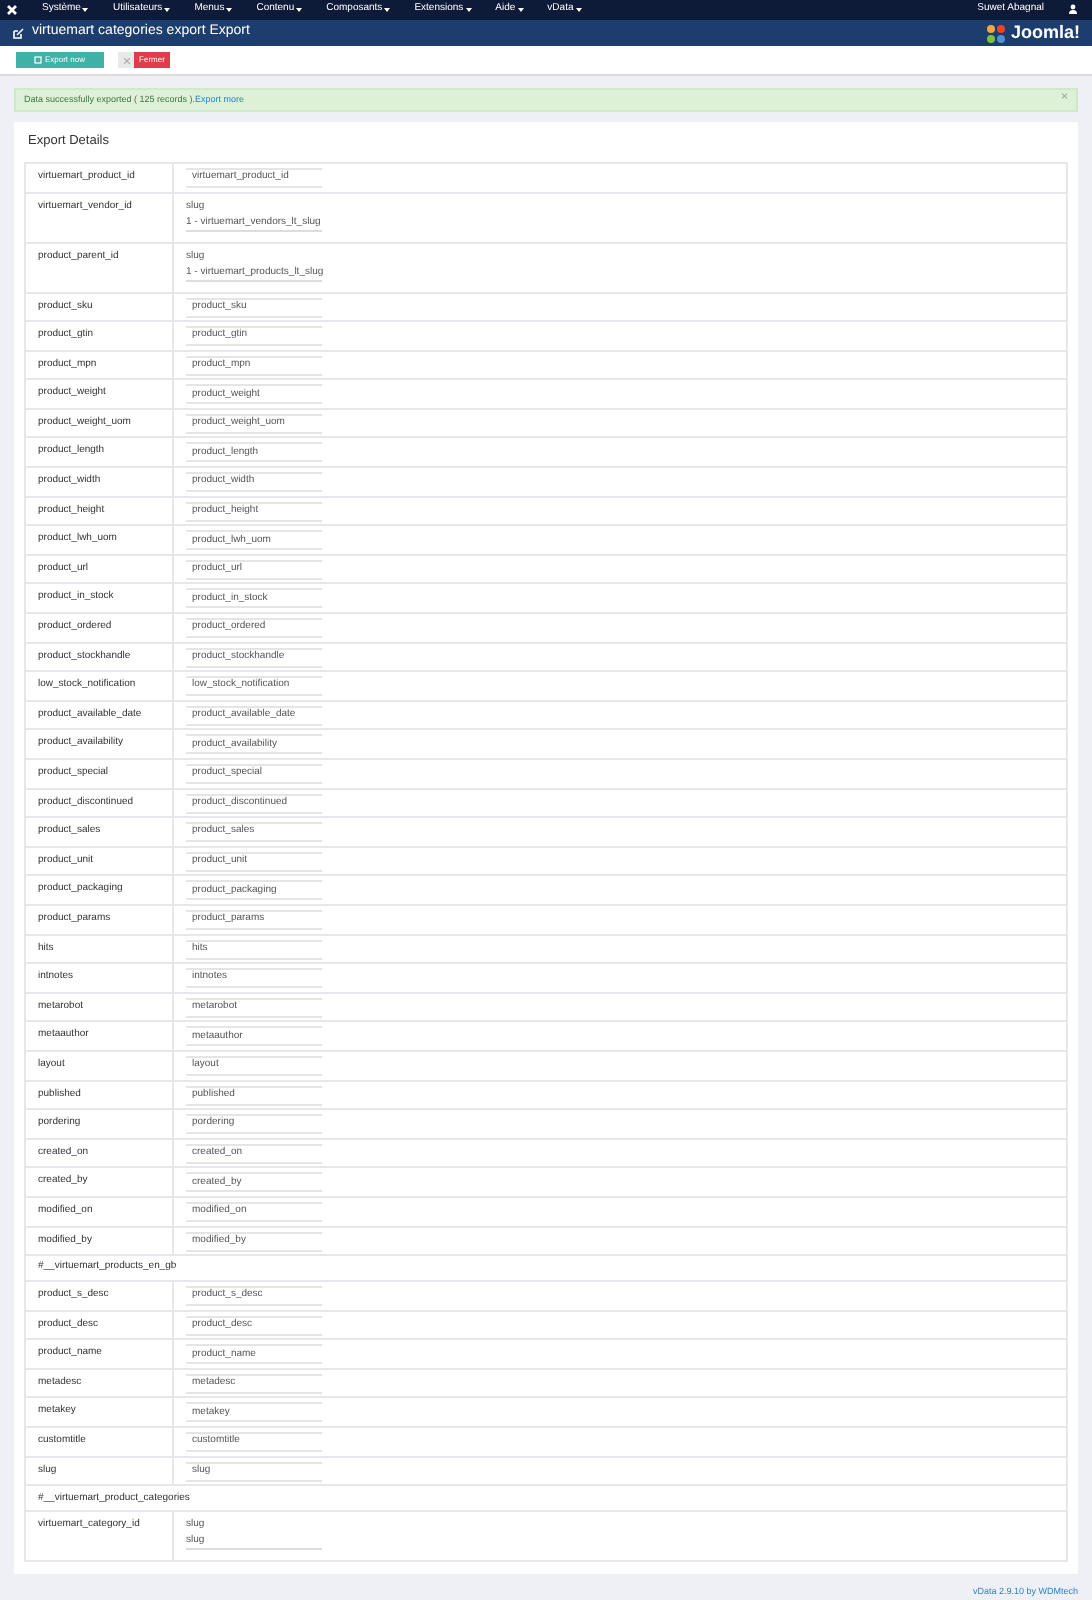 This screenshot has height=1600, width=1092. What do you see at coordinates (18, 33) in the screenshot?
I see `edit-icon` at bounding box center [18, 33].